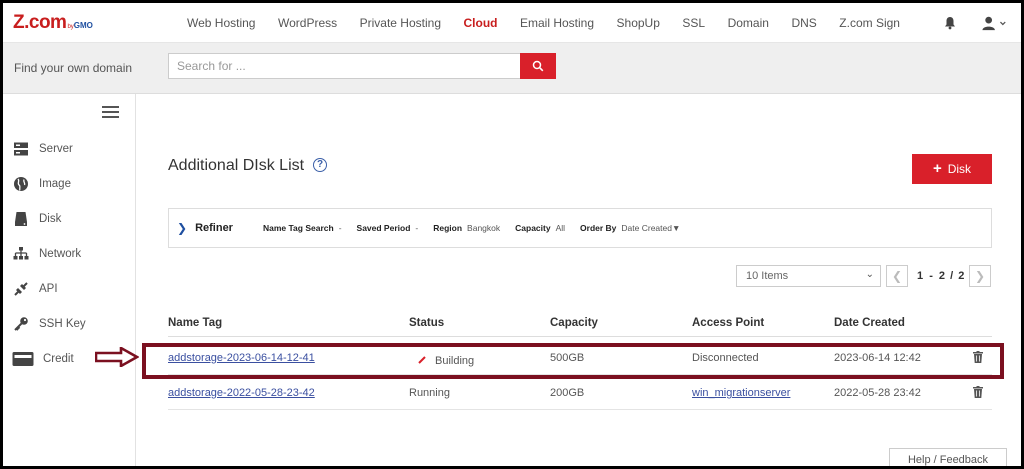  Describe the element at coordinates (869, 23) in the screenshot. I see `nav-zcom-sign: Z.com Sign` at that location.